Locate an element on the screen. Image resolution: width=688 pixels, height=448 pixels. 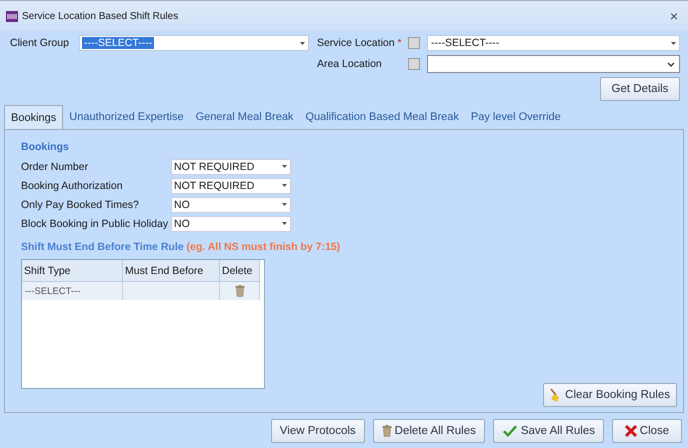
column-header: Must End Before is located at coordinates (171, 271).